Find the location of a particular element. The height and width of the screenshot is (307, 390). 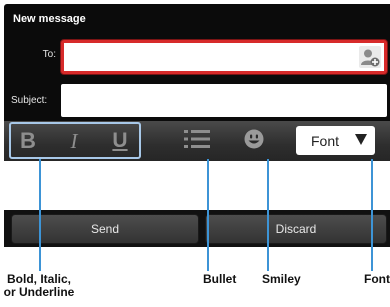

bold-button: B is located at coordinates (28, 141).